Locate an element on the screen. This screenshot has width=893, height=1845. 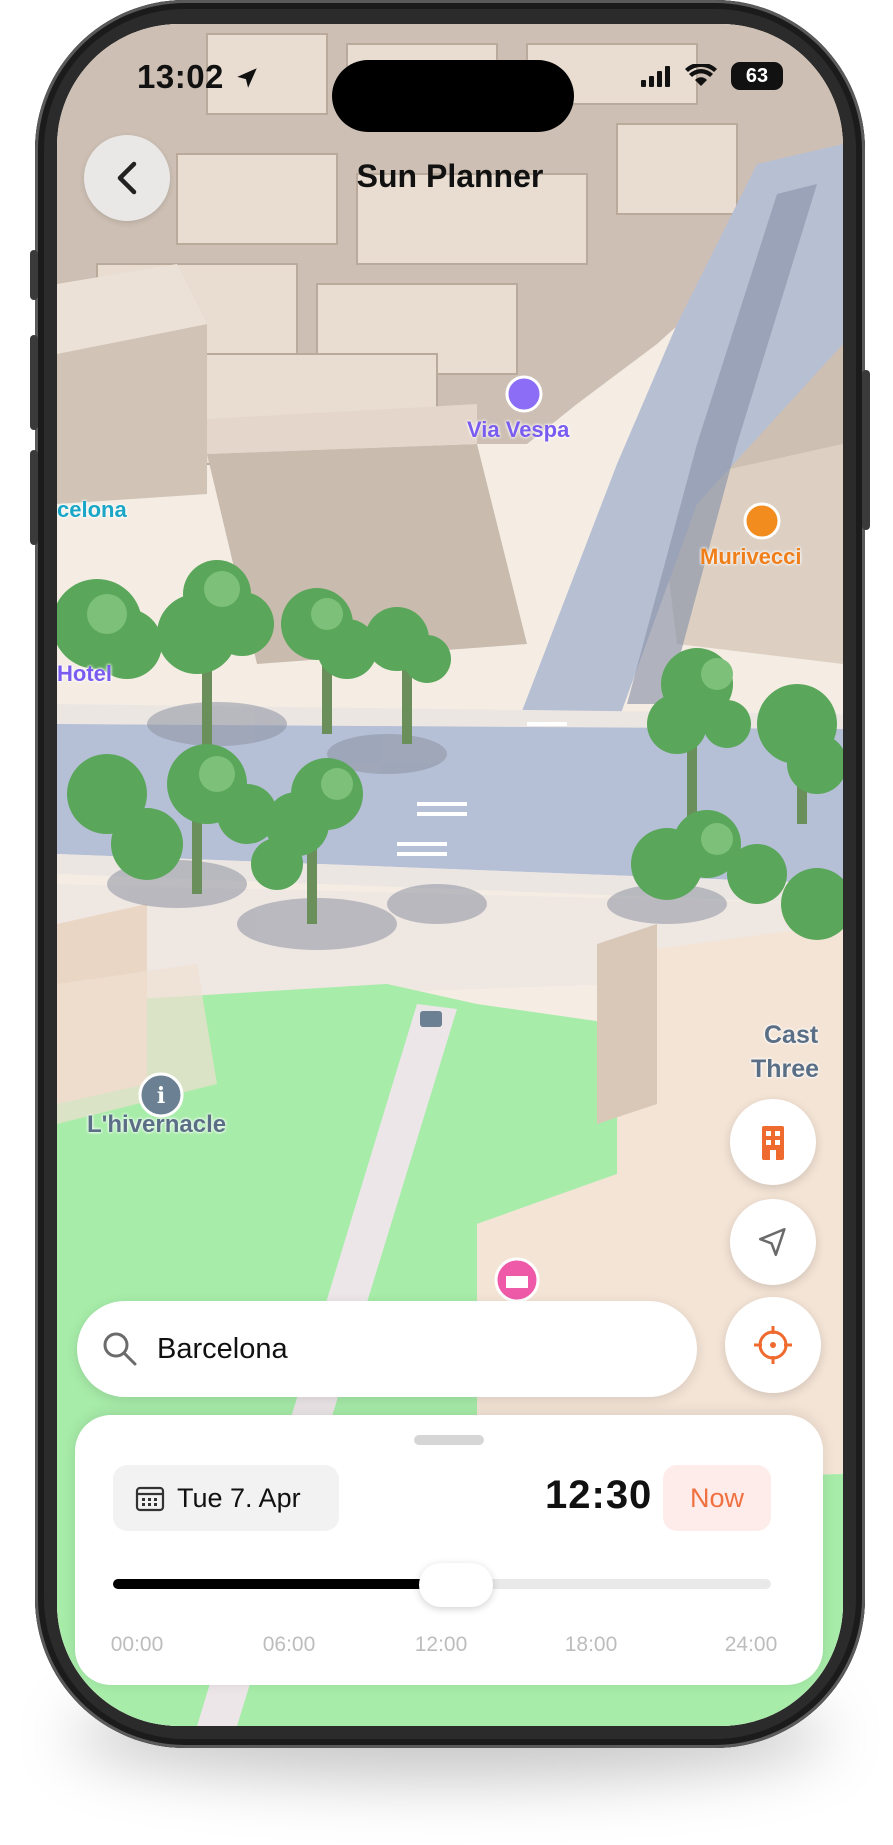
tick-label: 24:00 is located at coordinates (751, 1644).